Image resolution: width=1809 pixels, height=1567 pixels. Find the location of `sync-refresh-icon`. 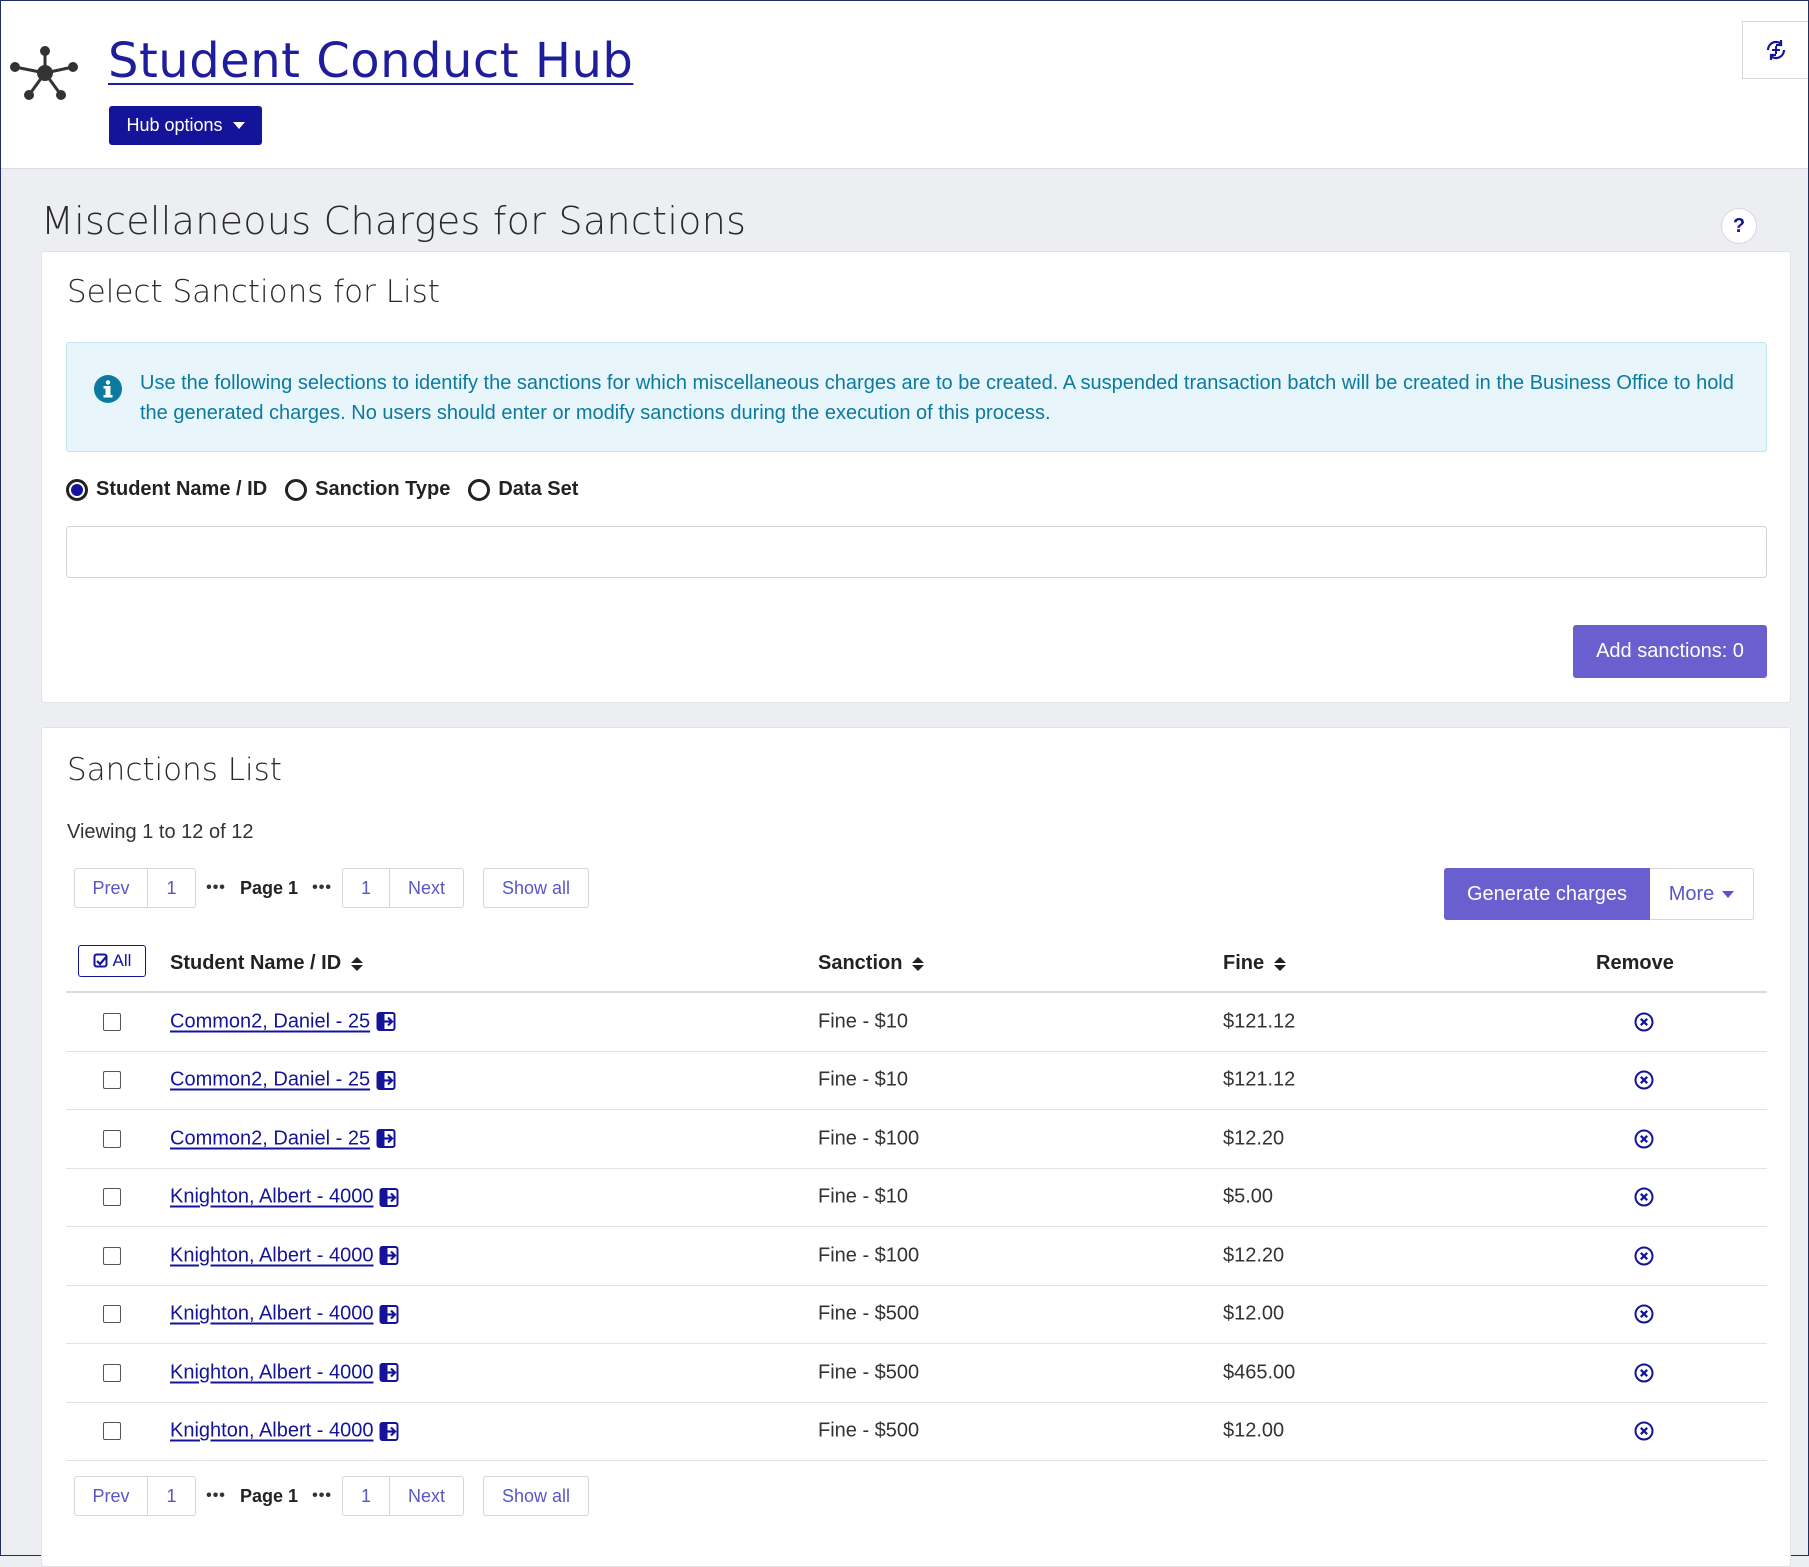

sync-refresh-icon is located at coordinates (1775, 50).